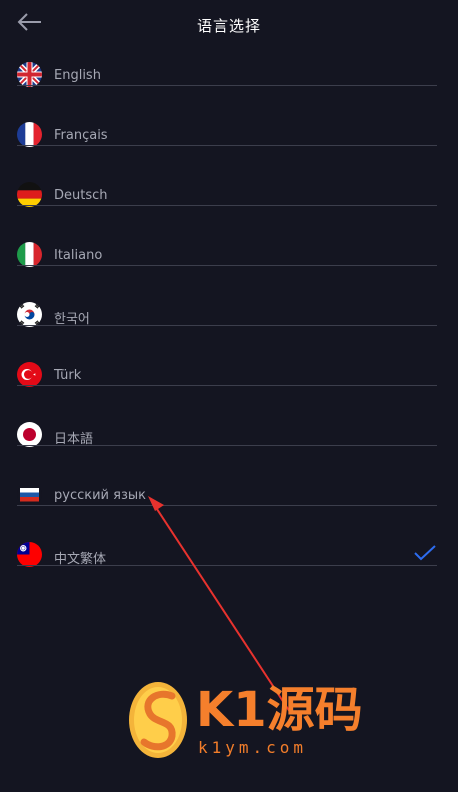  What do you see at coordinates (81, 135) in the screenshot?
I see `language-label: Français` at bounding box center [81, 135].